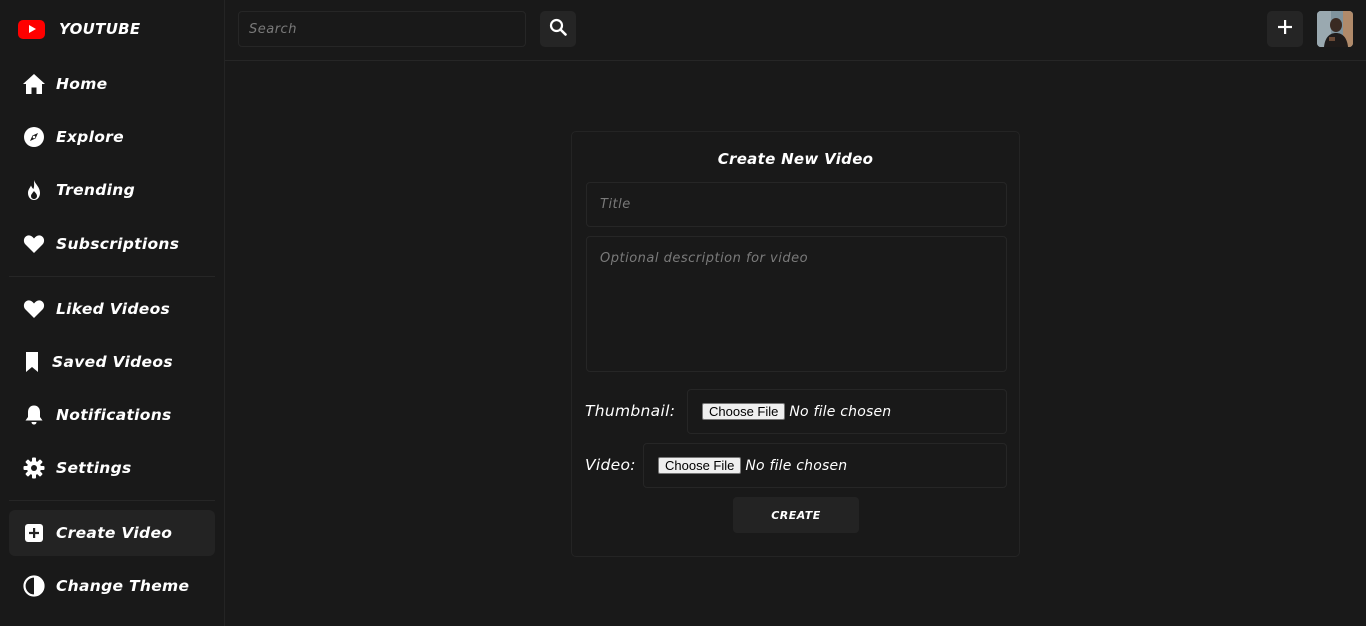 This screenshot has width=1366, height=626. I want to click on search-input, so click(382, 29).